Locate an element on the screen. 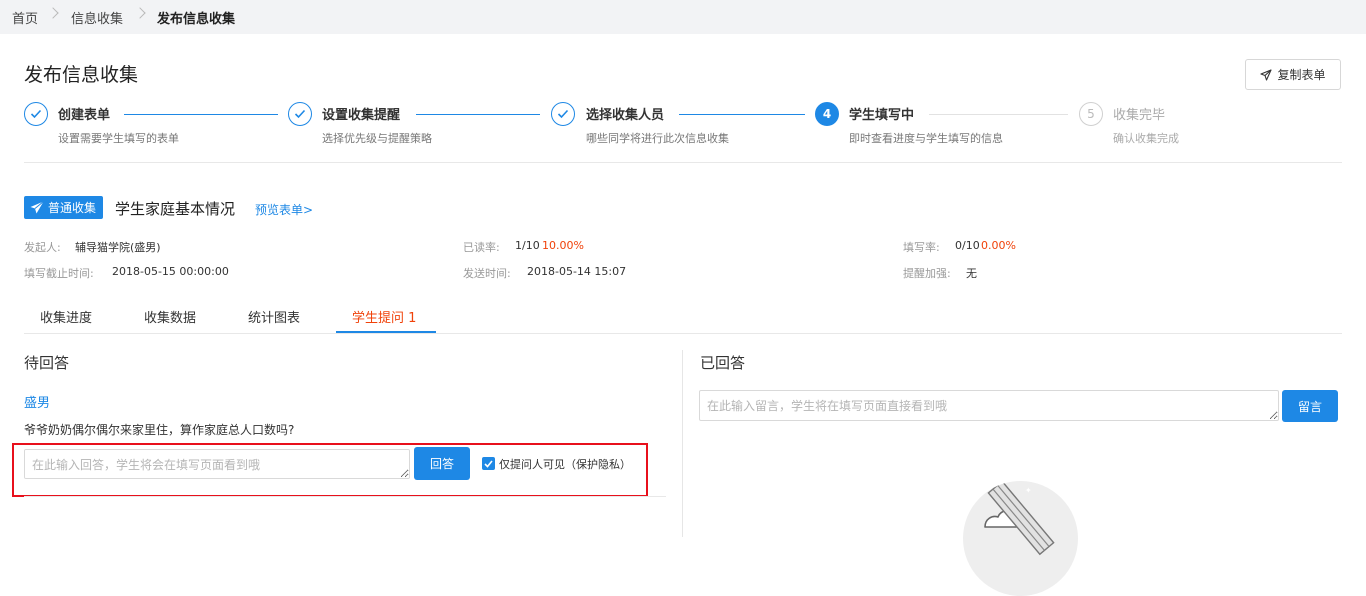 The image size is (1366, 596). empty-state-illustration: ✦ is located at coordinates (1020, 538).